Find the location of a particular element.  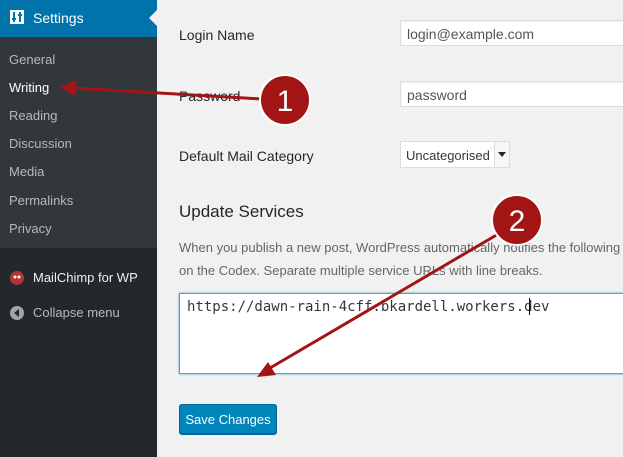

collapse-label: Collapse menu is located at coordinates (76, 312).